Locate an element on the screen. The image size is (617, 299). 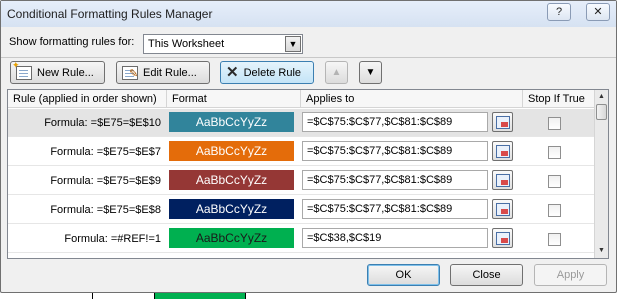
ok-button: OK is located at coordinates (403, 275).